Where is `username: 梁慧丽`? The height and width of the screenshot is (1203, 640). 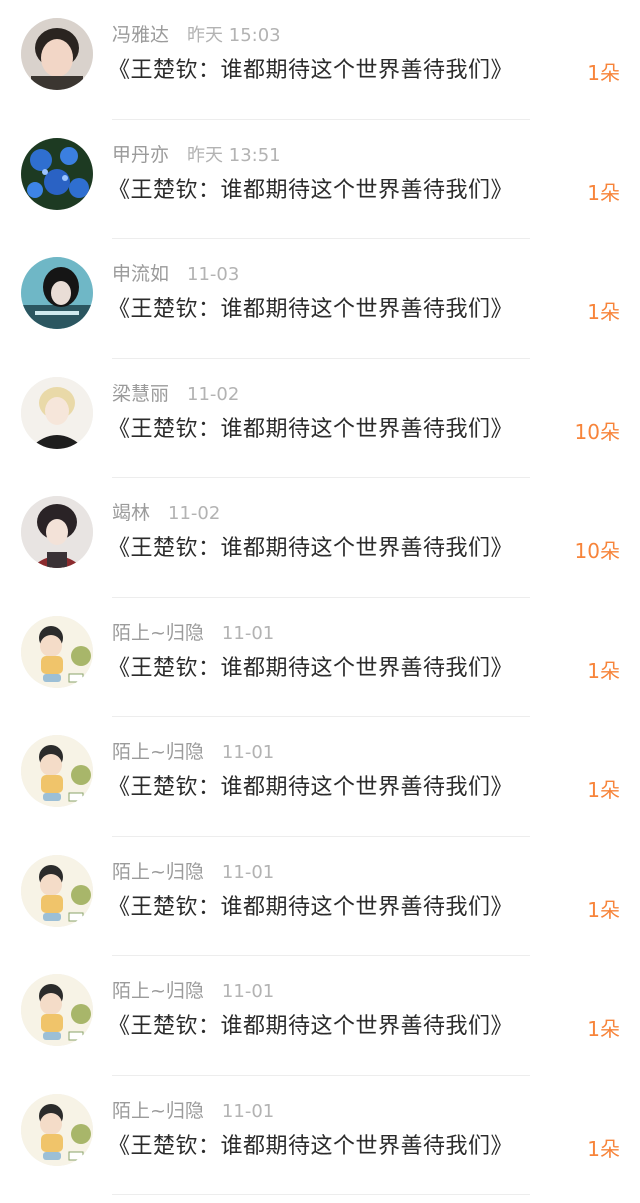
username: 梁慧丽 is located at coordinates (140, 394).